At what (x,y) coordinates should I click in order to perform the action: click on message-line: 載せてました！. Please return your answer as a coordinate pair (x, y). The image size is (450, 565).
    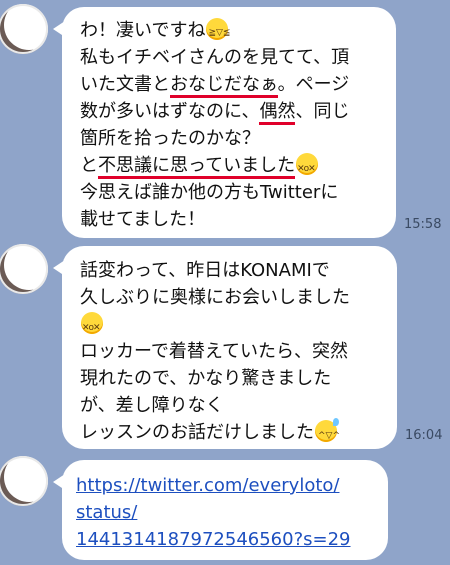
    Looking at the image, I should click on (143, 219).